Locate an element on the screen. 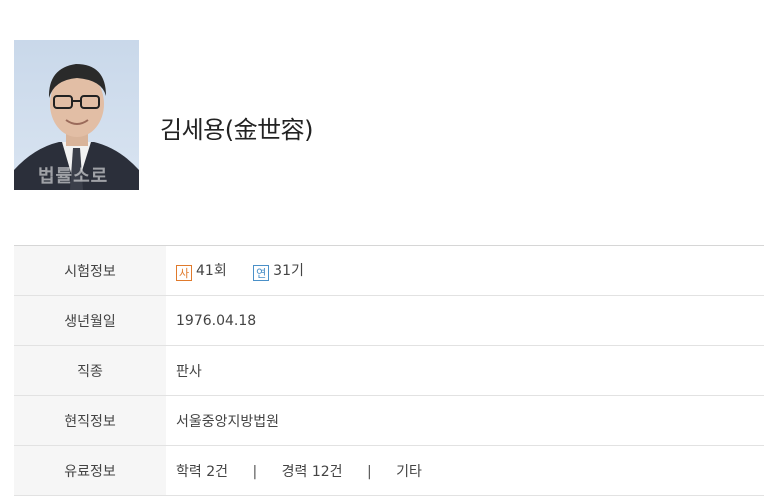  row-job-type: 직종 판사 is located at coordinates (389, 370).